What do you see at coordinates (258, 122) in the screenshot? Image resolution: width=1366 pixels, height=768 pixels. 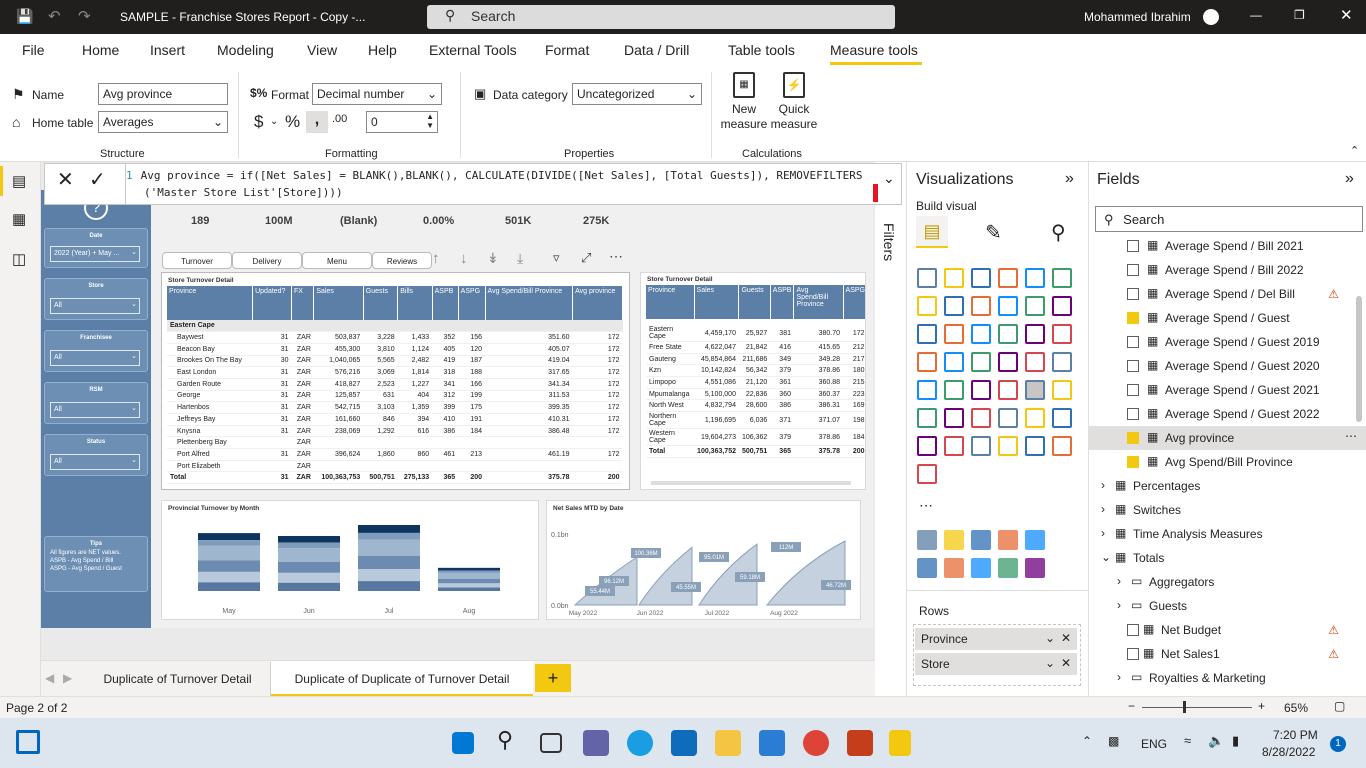 I see `currency-icon: $` at bounding box center [258, 122].